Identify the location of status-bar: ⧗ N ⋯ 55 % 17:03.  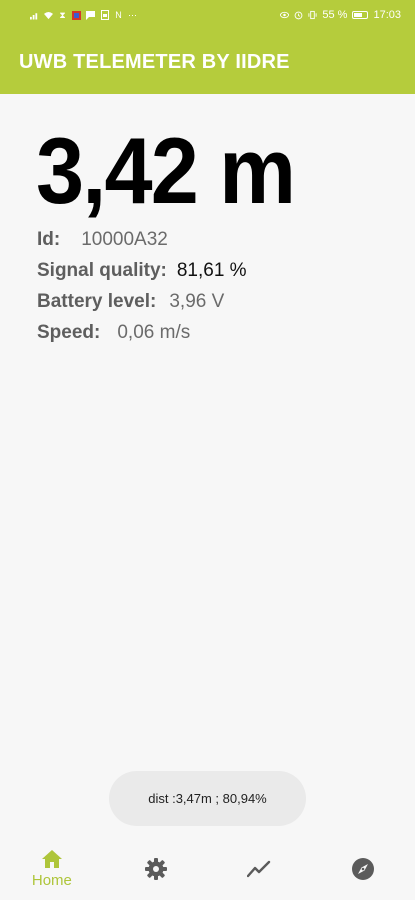
(207, 15).